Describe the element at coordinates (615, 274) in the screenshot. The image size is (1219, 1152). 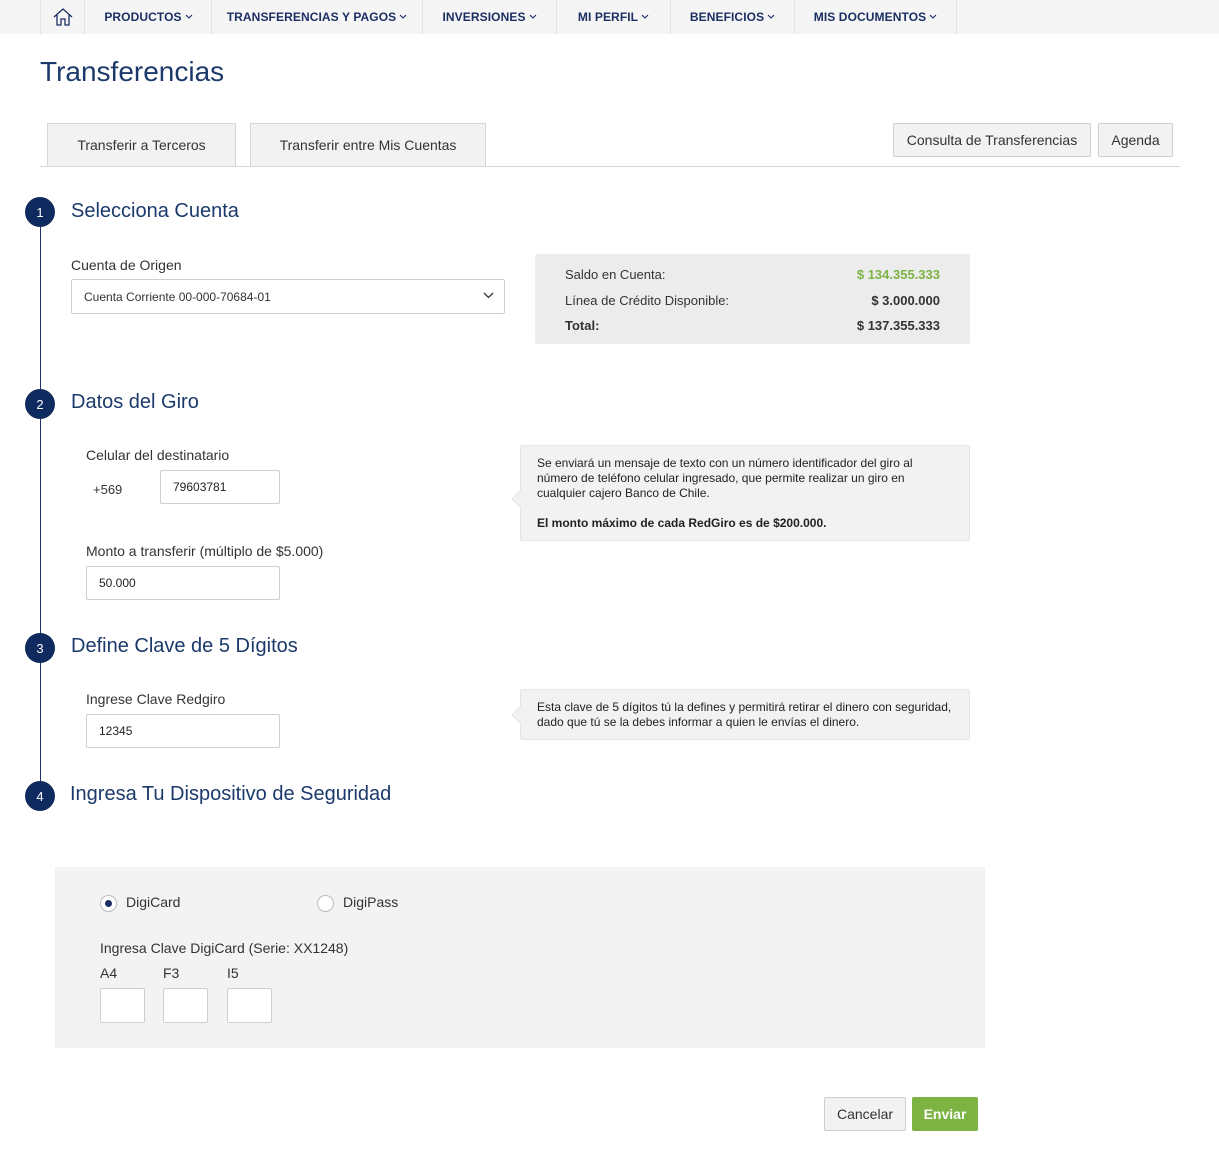
I see `saldo-label: Saldo en Cuenta:` at that location.